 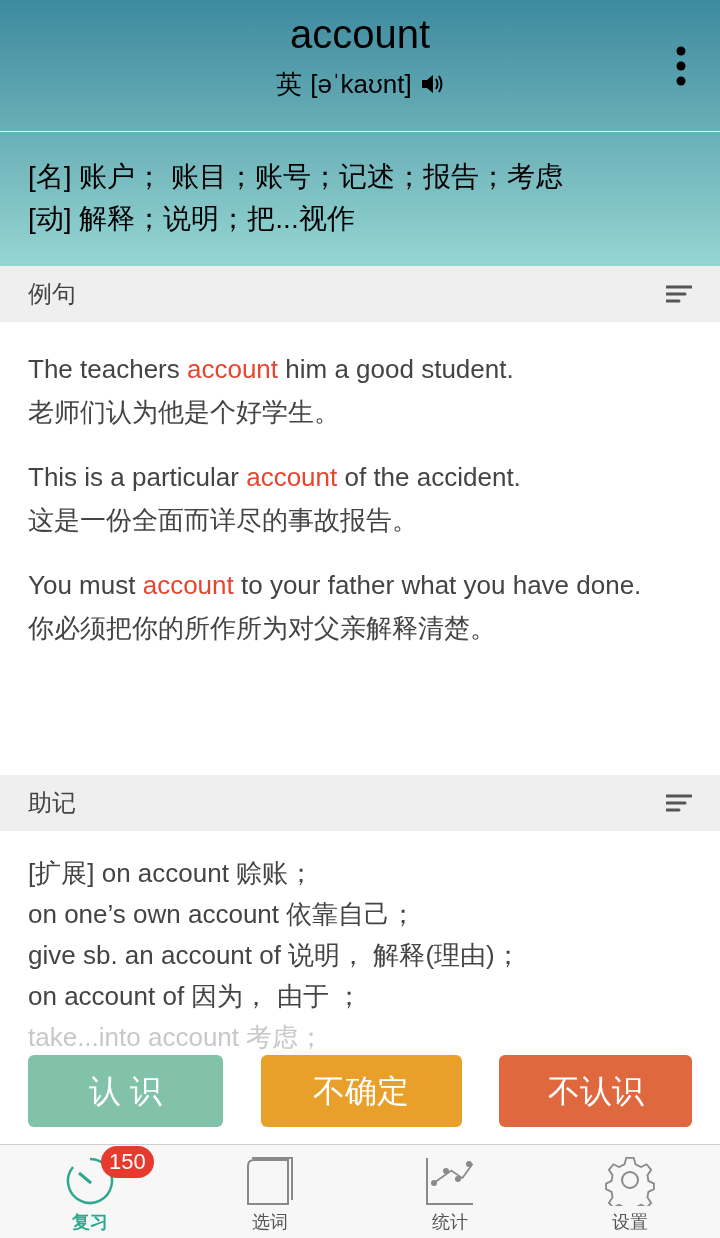 I want to click on tab-label: 复习, so click(x=90, y=1222).